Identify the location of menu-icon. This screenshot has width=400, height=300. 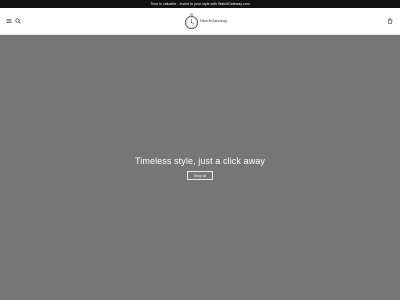
(9, 21).